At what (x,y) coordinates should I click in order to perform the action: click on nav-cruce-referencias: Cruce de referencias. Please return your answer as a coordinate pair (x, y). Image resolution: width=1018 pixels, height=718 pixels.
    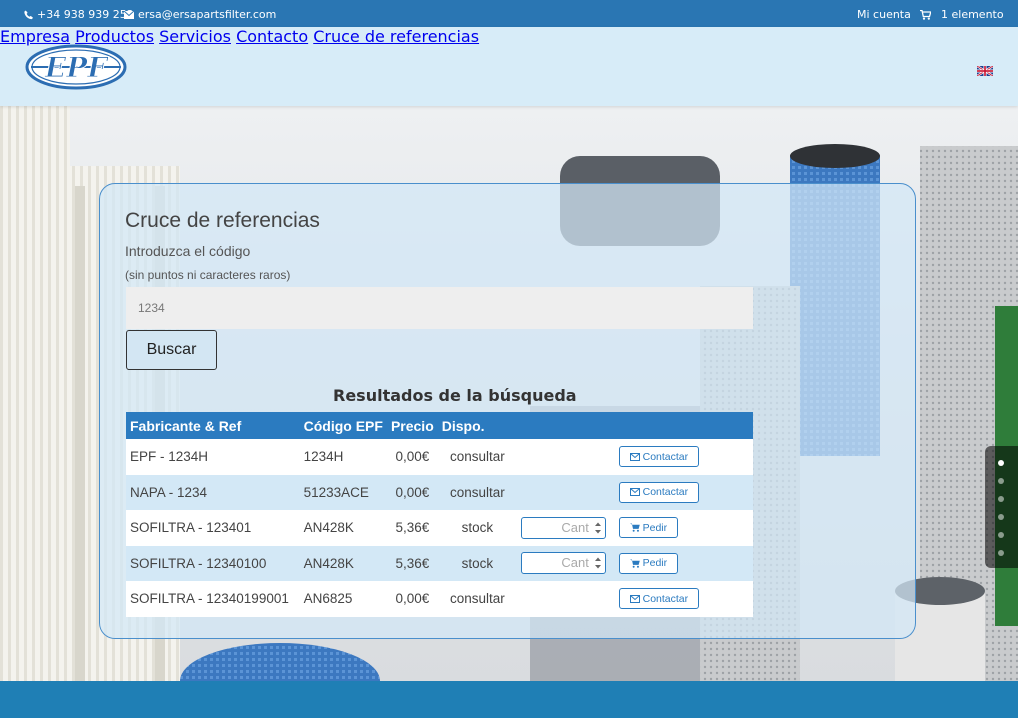
    Looking at the image, I should click on (396, 36).